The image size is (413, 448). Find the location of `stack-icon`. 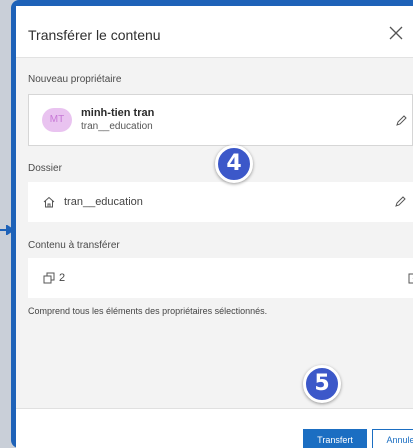

stack-icon is located at coordinates (49, 278).